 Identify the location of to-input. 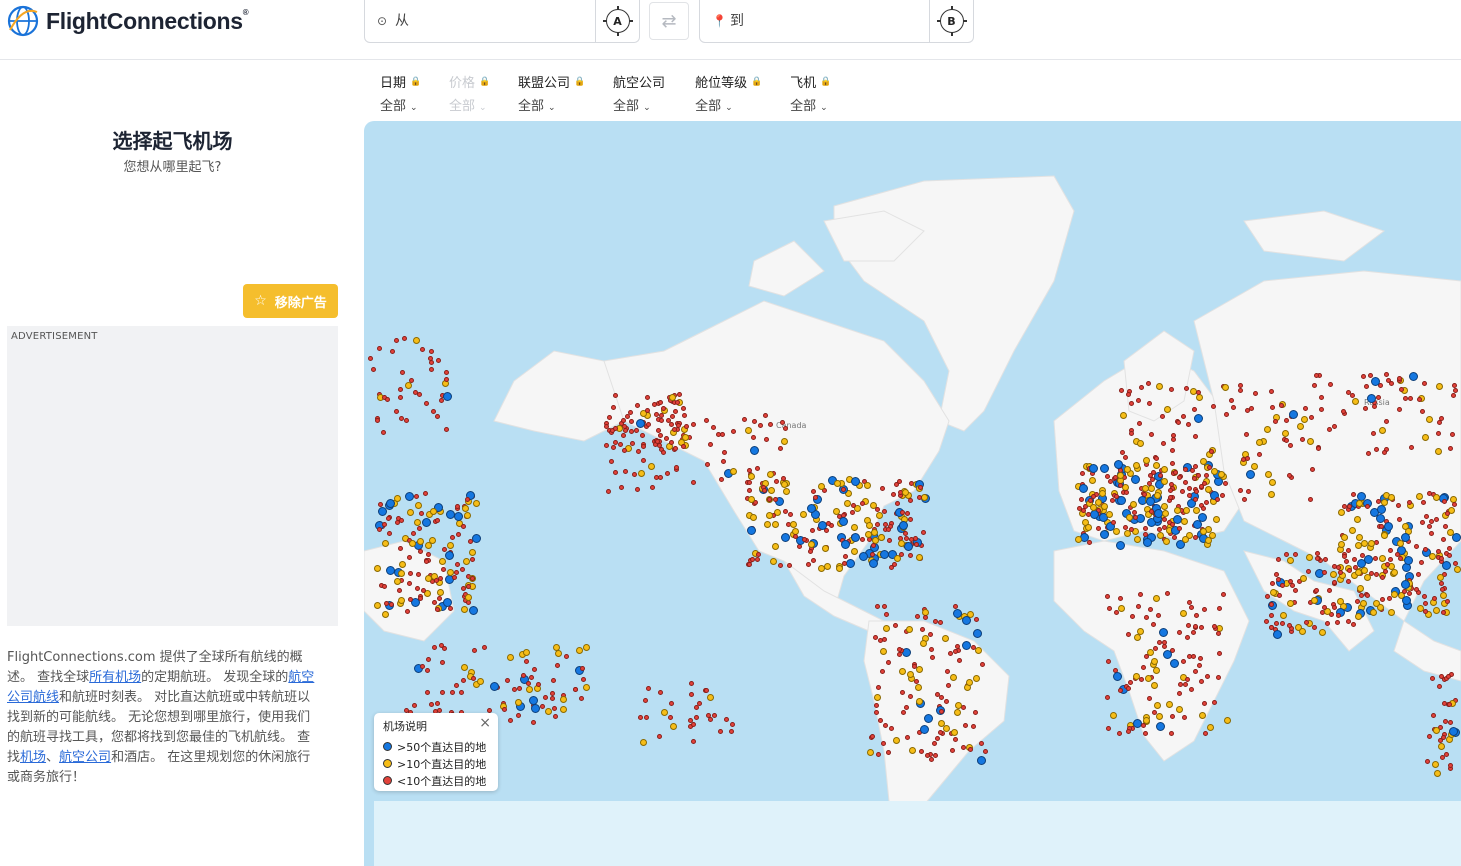
(829, 21).